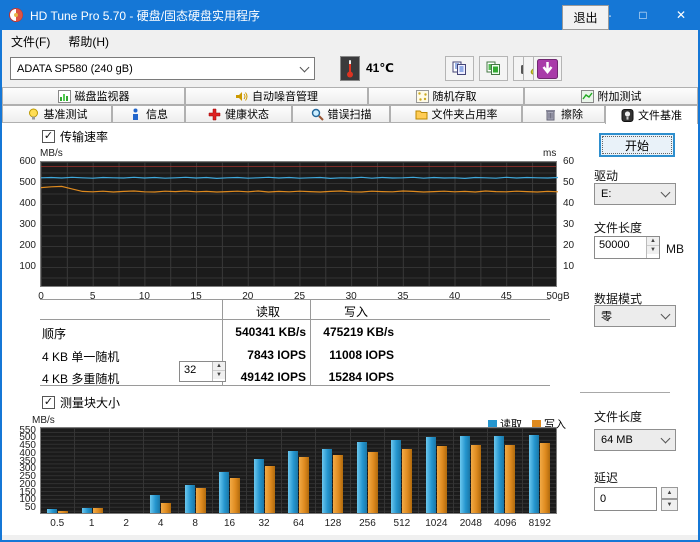 The width and height of the screenshot is (700, 542). I want to click on file-length-value: 50000, so click(614, 245).